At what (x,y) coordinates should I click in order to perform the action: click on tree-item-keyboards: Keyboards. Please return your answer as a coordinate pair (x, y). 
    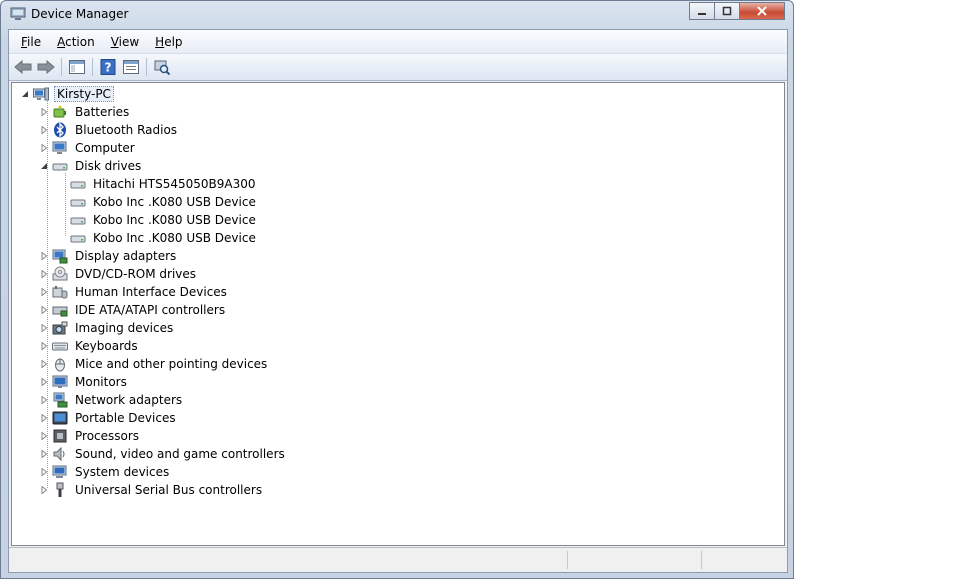
    Looking at the image, I should click on (89, 346).